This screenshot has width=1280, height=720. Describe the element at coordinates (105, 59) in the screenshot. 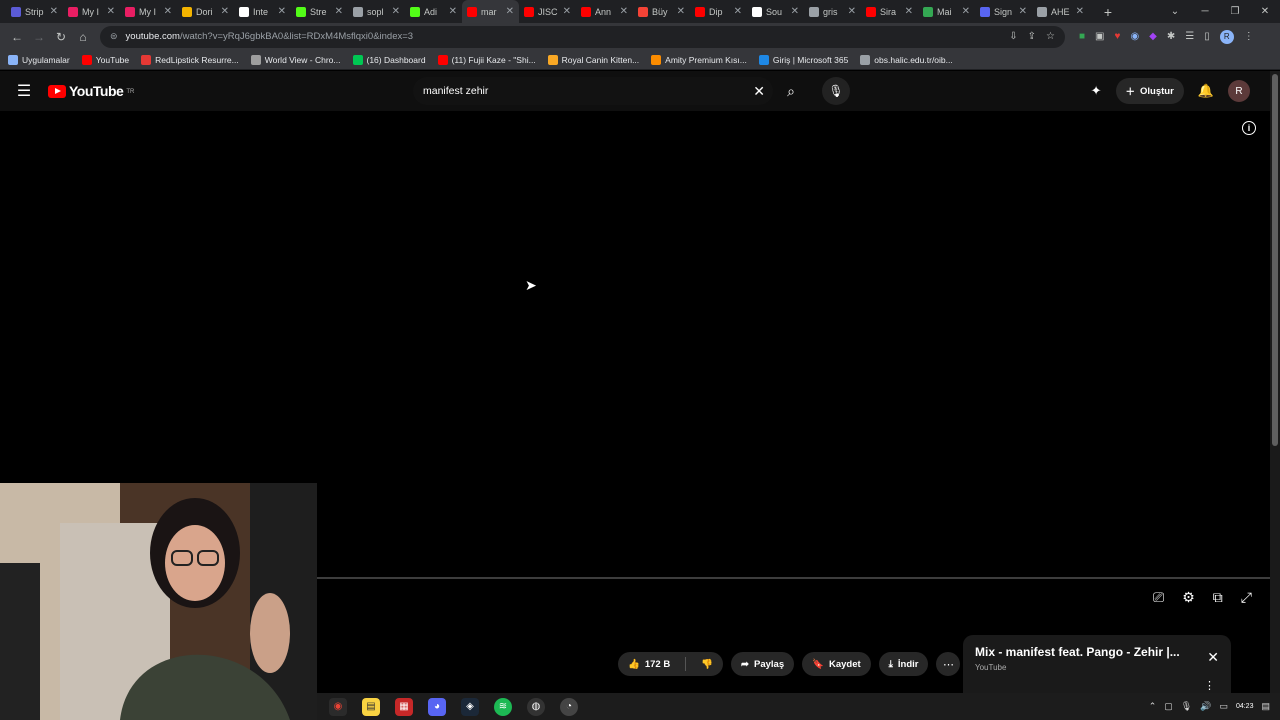

I see `bookmark-item: YouTube` at that location.